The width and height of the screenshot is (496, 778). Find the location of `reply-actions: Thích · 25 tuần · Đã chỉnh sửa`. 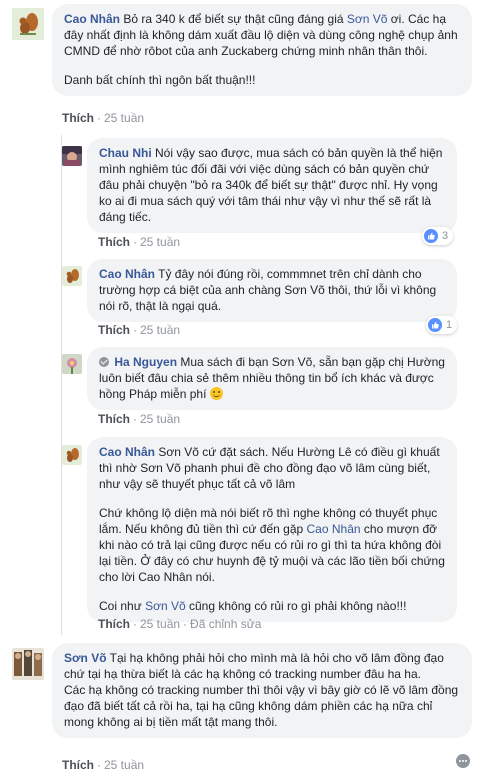

reply-actions: Thích · 25 tuần · Đã chỉnh sửa is located at coordinates (180, 624).